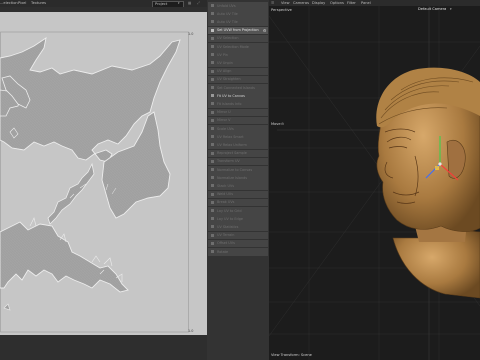  I want to click on tool-item-label: UV Relax Uniform, so click(232, 144).